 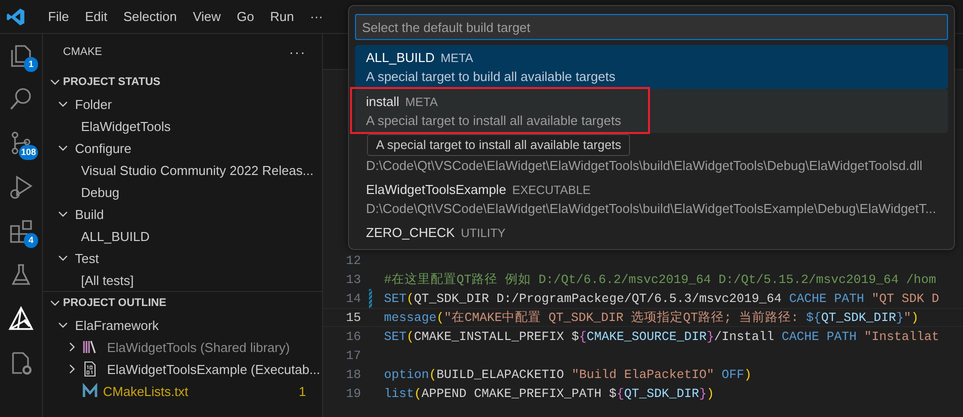 I want to click on code-line: #在这里配置QT路径 例如 D:/Qt/6.6.2/msvc2019_64 D:/Qt/5.15.2/msvc2019_64 /hom, so click(x=659, y=280).